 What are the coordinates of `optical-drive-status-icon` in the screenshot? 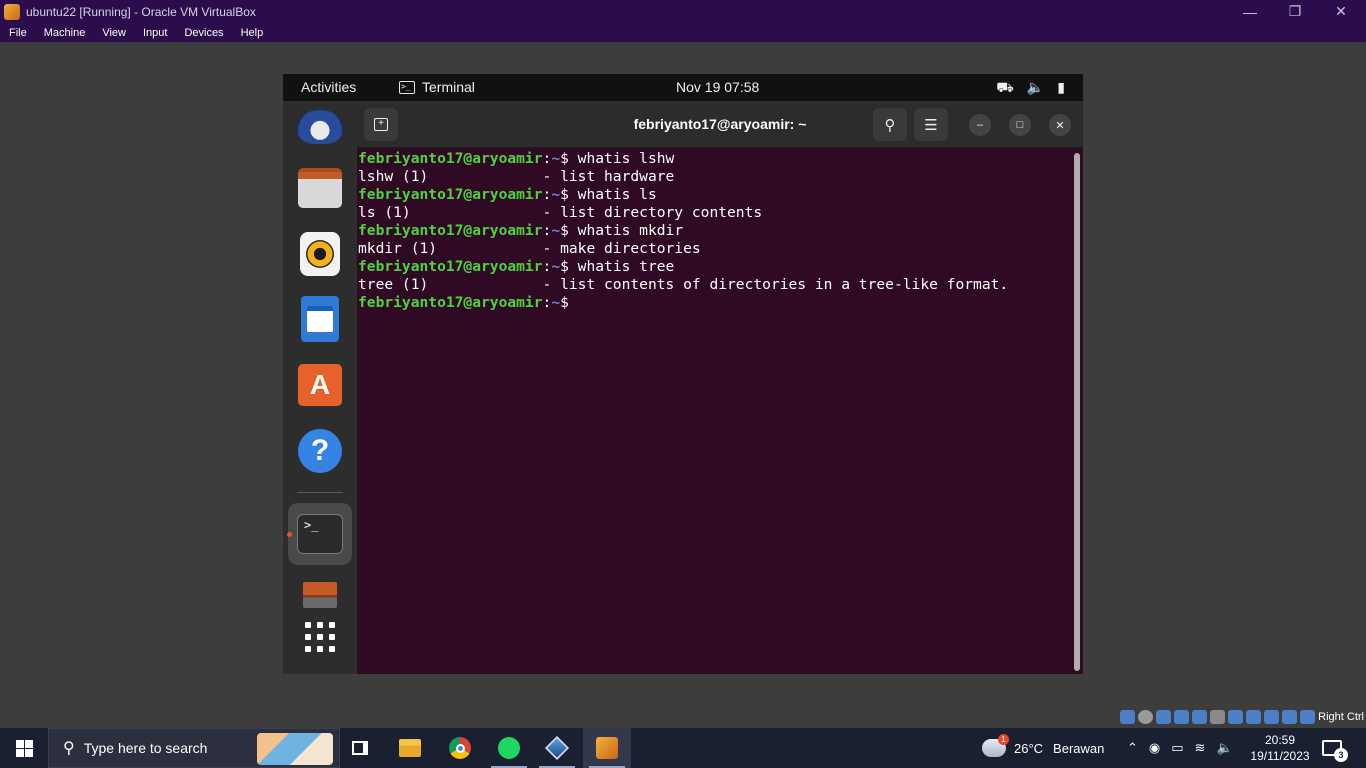 It's located at (1146, 717).